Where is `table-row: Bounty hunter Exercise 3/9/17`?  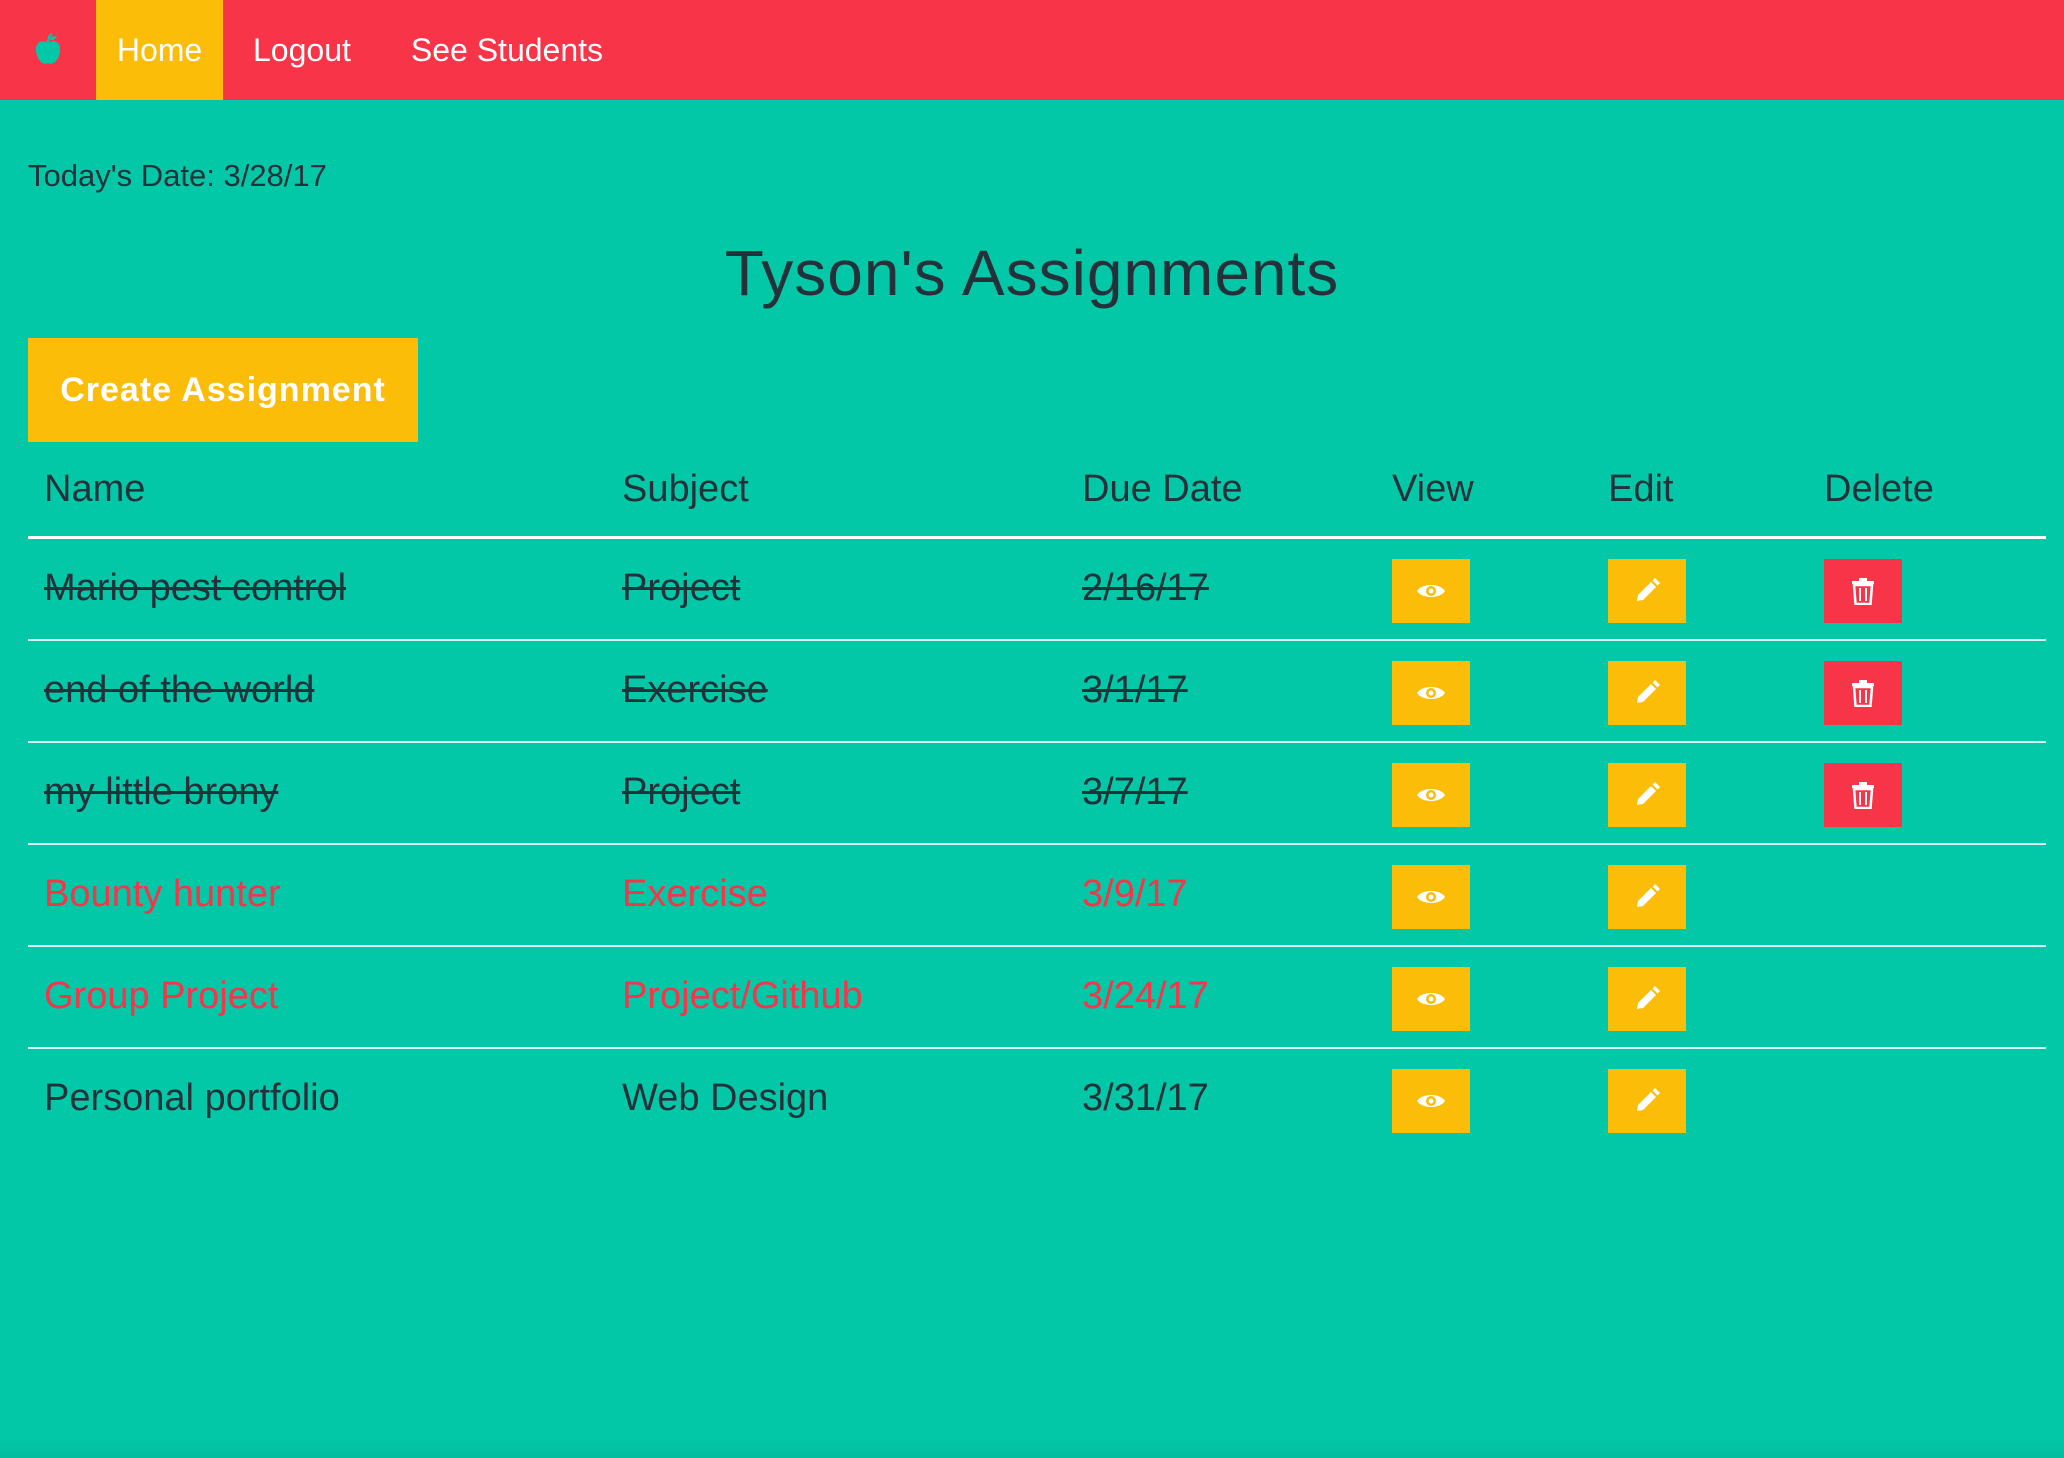
table-row: Bounty hunter Exercise 3/9/17 is located at coordinates (1037, 896).